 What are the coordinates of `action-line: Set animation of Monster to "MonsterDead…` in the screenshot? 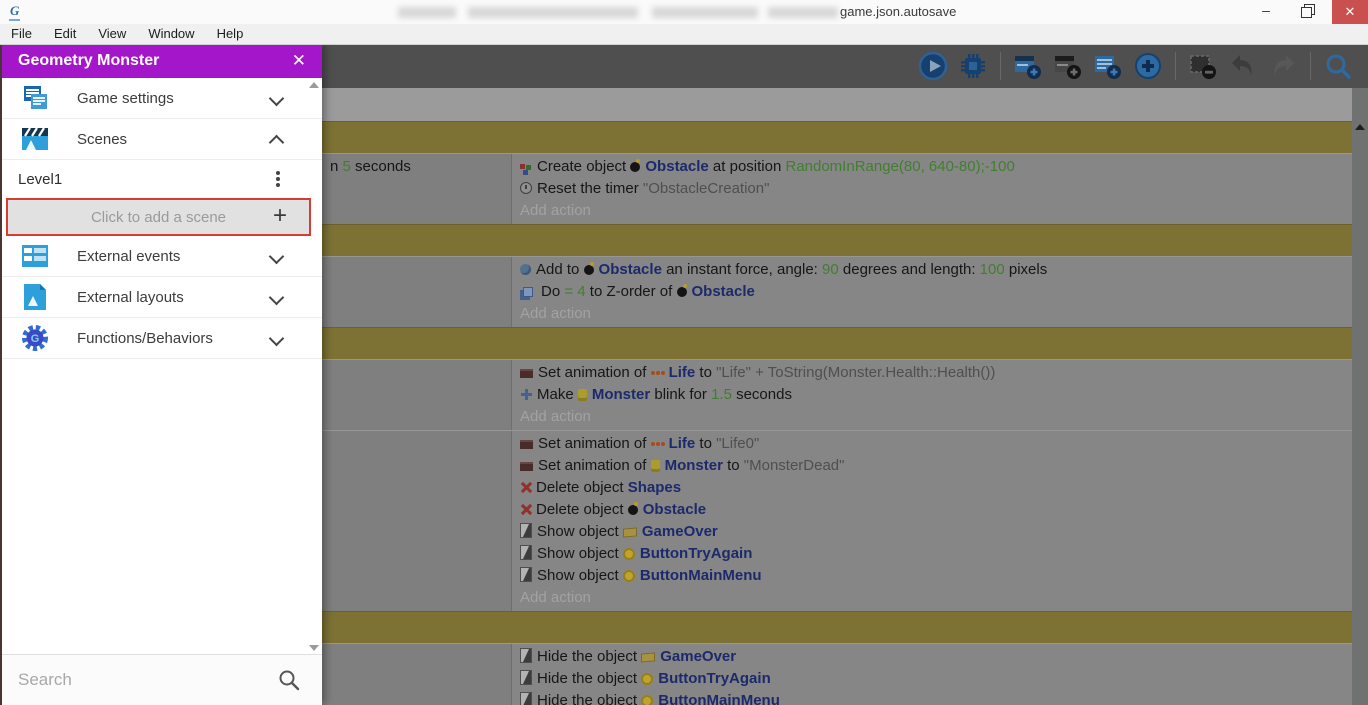 It's located at (936, 466).